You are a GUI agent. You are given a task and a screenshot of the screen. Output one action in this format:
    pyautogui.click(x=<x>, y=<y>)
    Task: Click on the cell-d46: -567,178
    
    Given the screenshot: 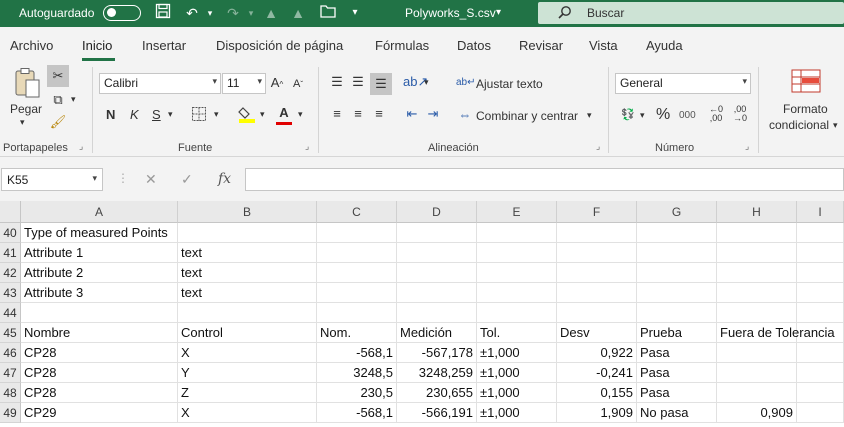 What is the action you would take?
    pyautogui.click(x=437, y=353)
    